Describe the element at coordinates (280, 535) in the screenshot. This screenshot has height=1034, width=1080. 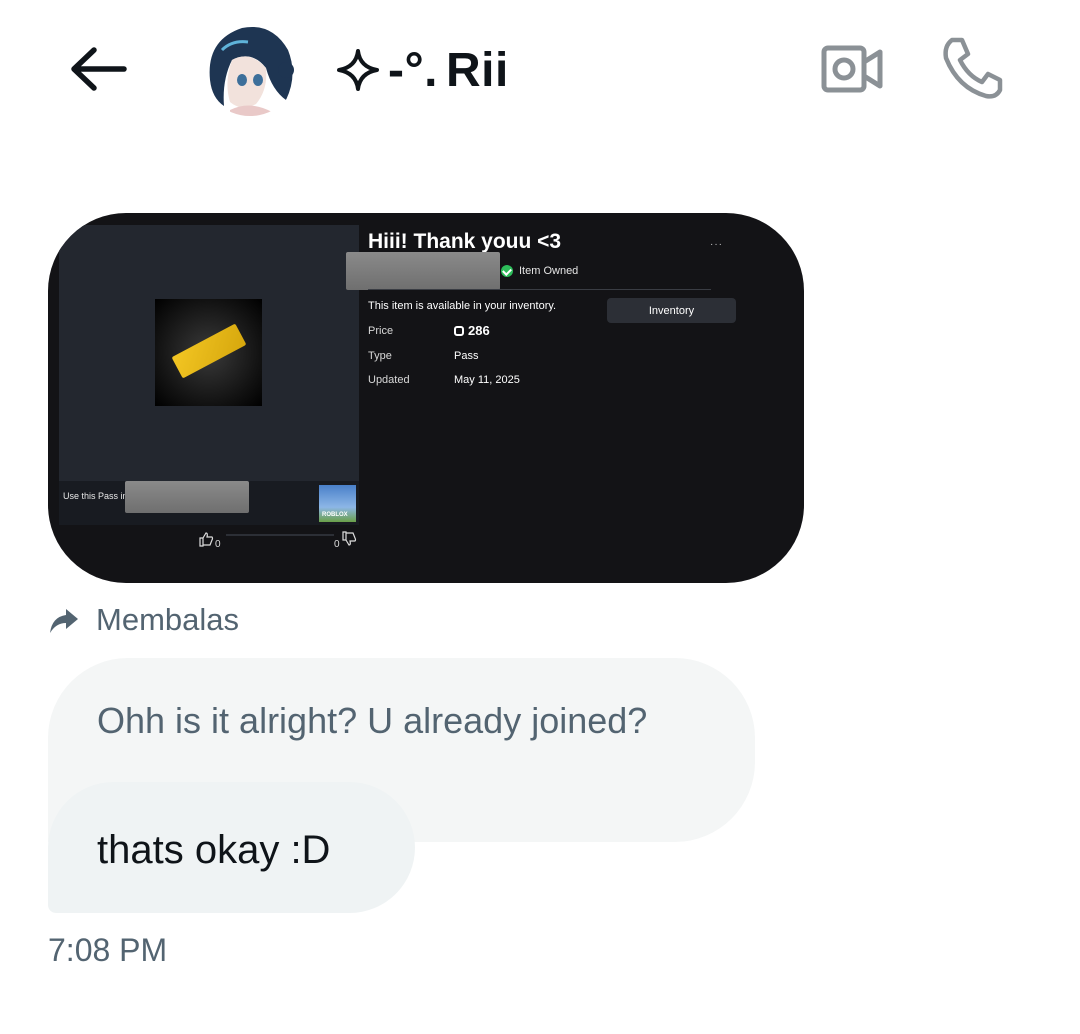
I see `rating-track` at that location.